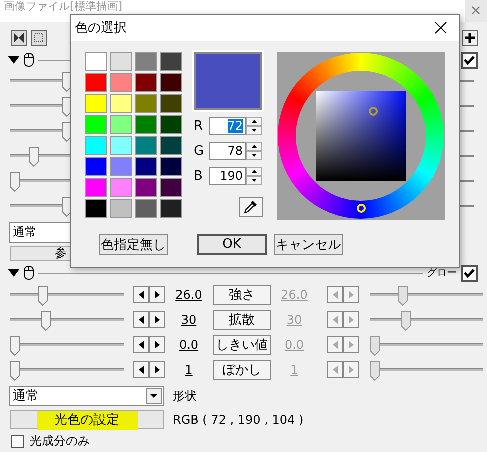  I want to click on channel-label: G, so click(200, 151).